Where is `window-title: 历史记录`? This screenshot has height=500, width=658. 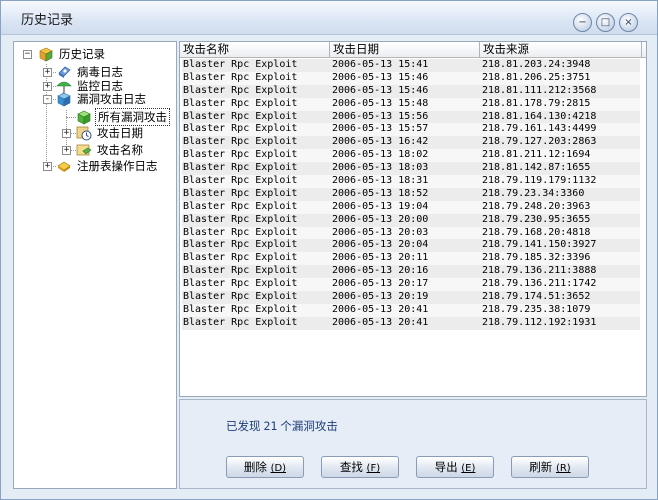
window-title: 历史记录 is located at coordinates (47, 20).